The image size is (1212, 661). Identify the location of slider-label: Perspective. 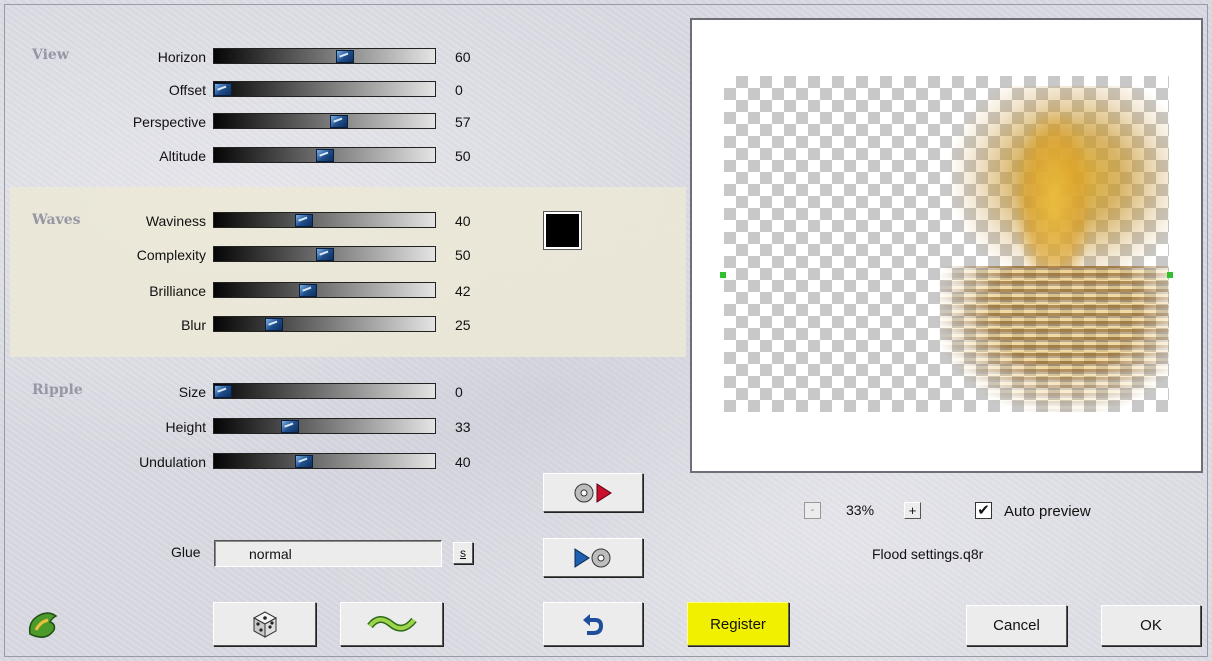
(169, 122).